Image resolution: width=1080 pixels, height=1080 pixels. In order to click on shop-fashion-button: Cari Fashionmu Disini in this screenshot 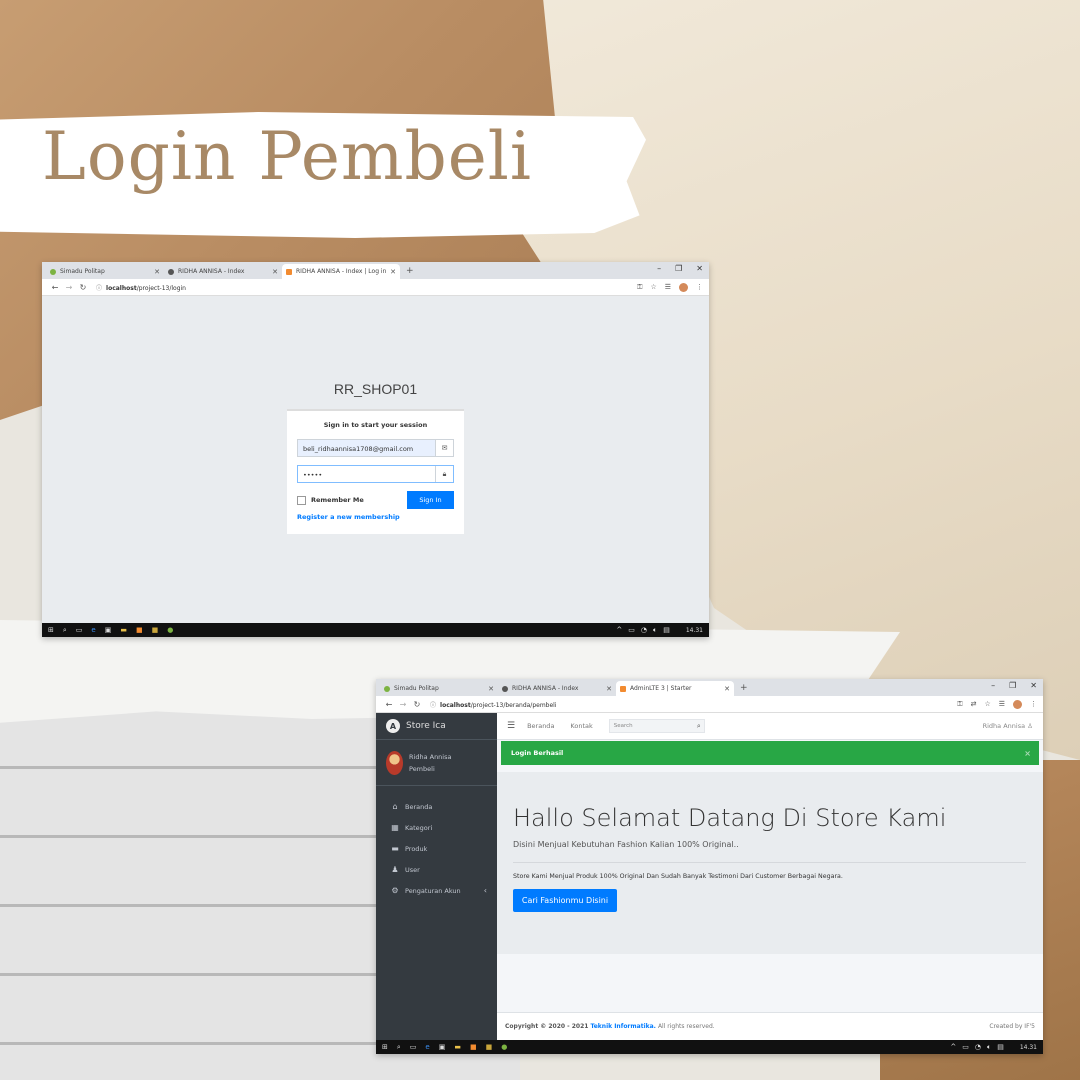, I will do `click(565, 900)`.